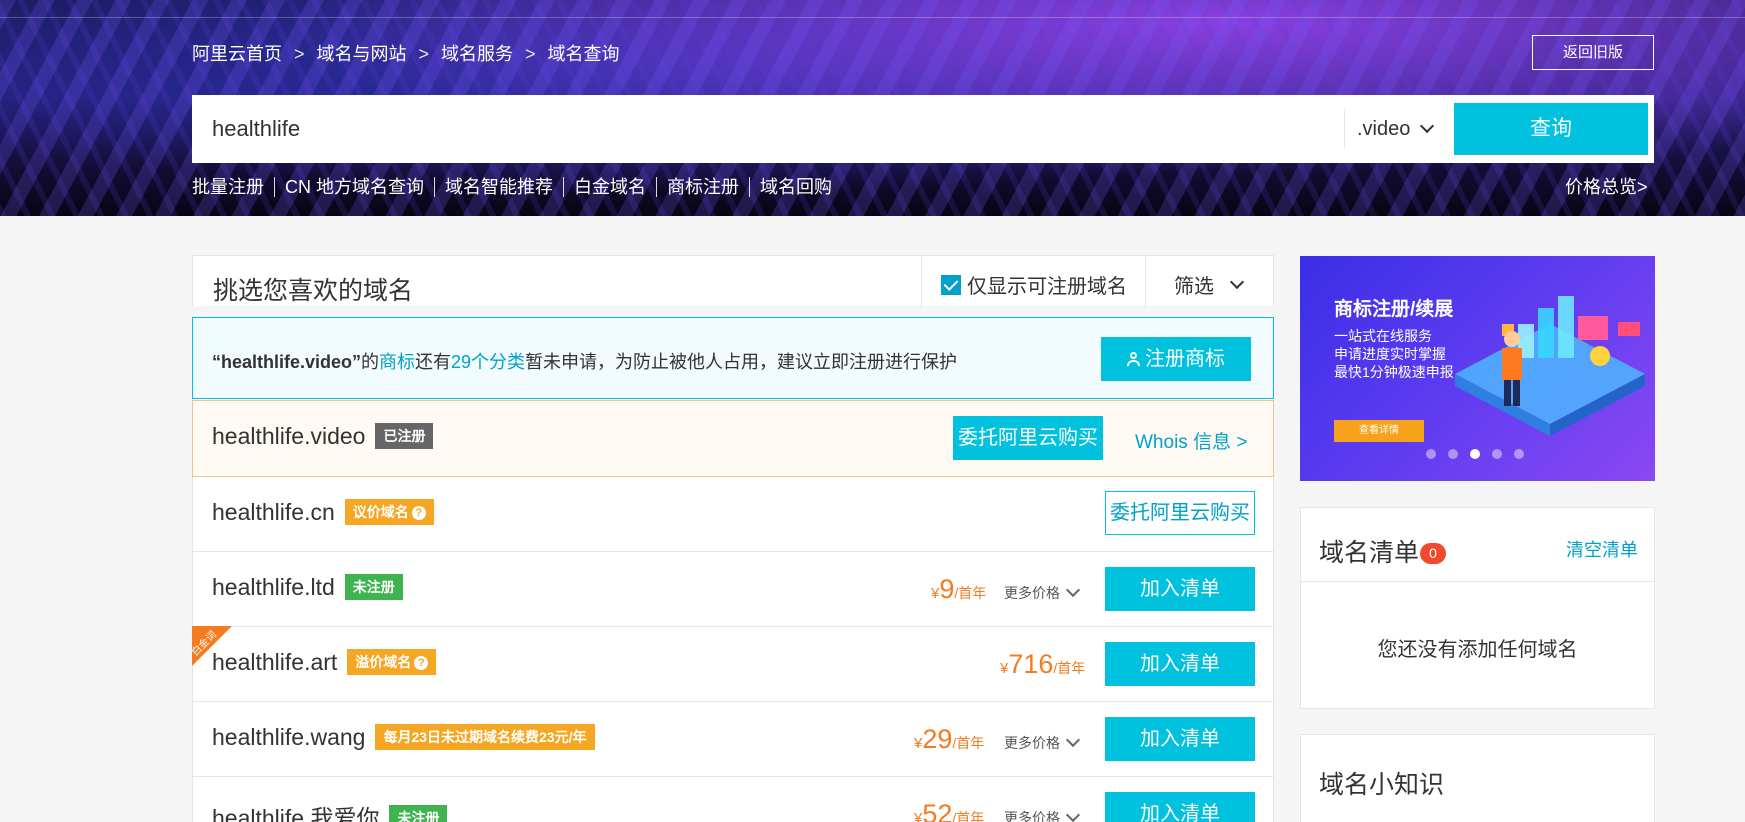 The image size is (1745, 822). What do you see at coordinates (1475, 454) in the screenshot?
I see `carousel-dot-active` at bounding box center [1475, 454].